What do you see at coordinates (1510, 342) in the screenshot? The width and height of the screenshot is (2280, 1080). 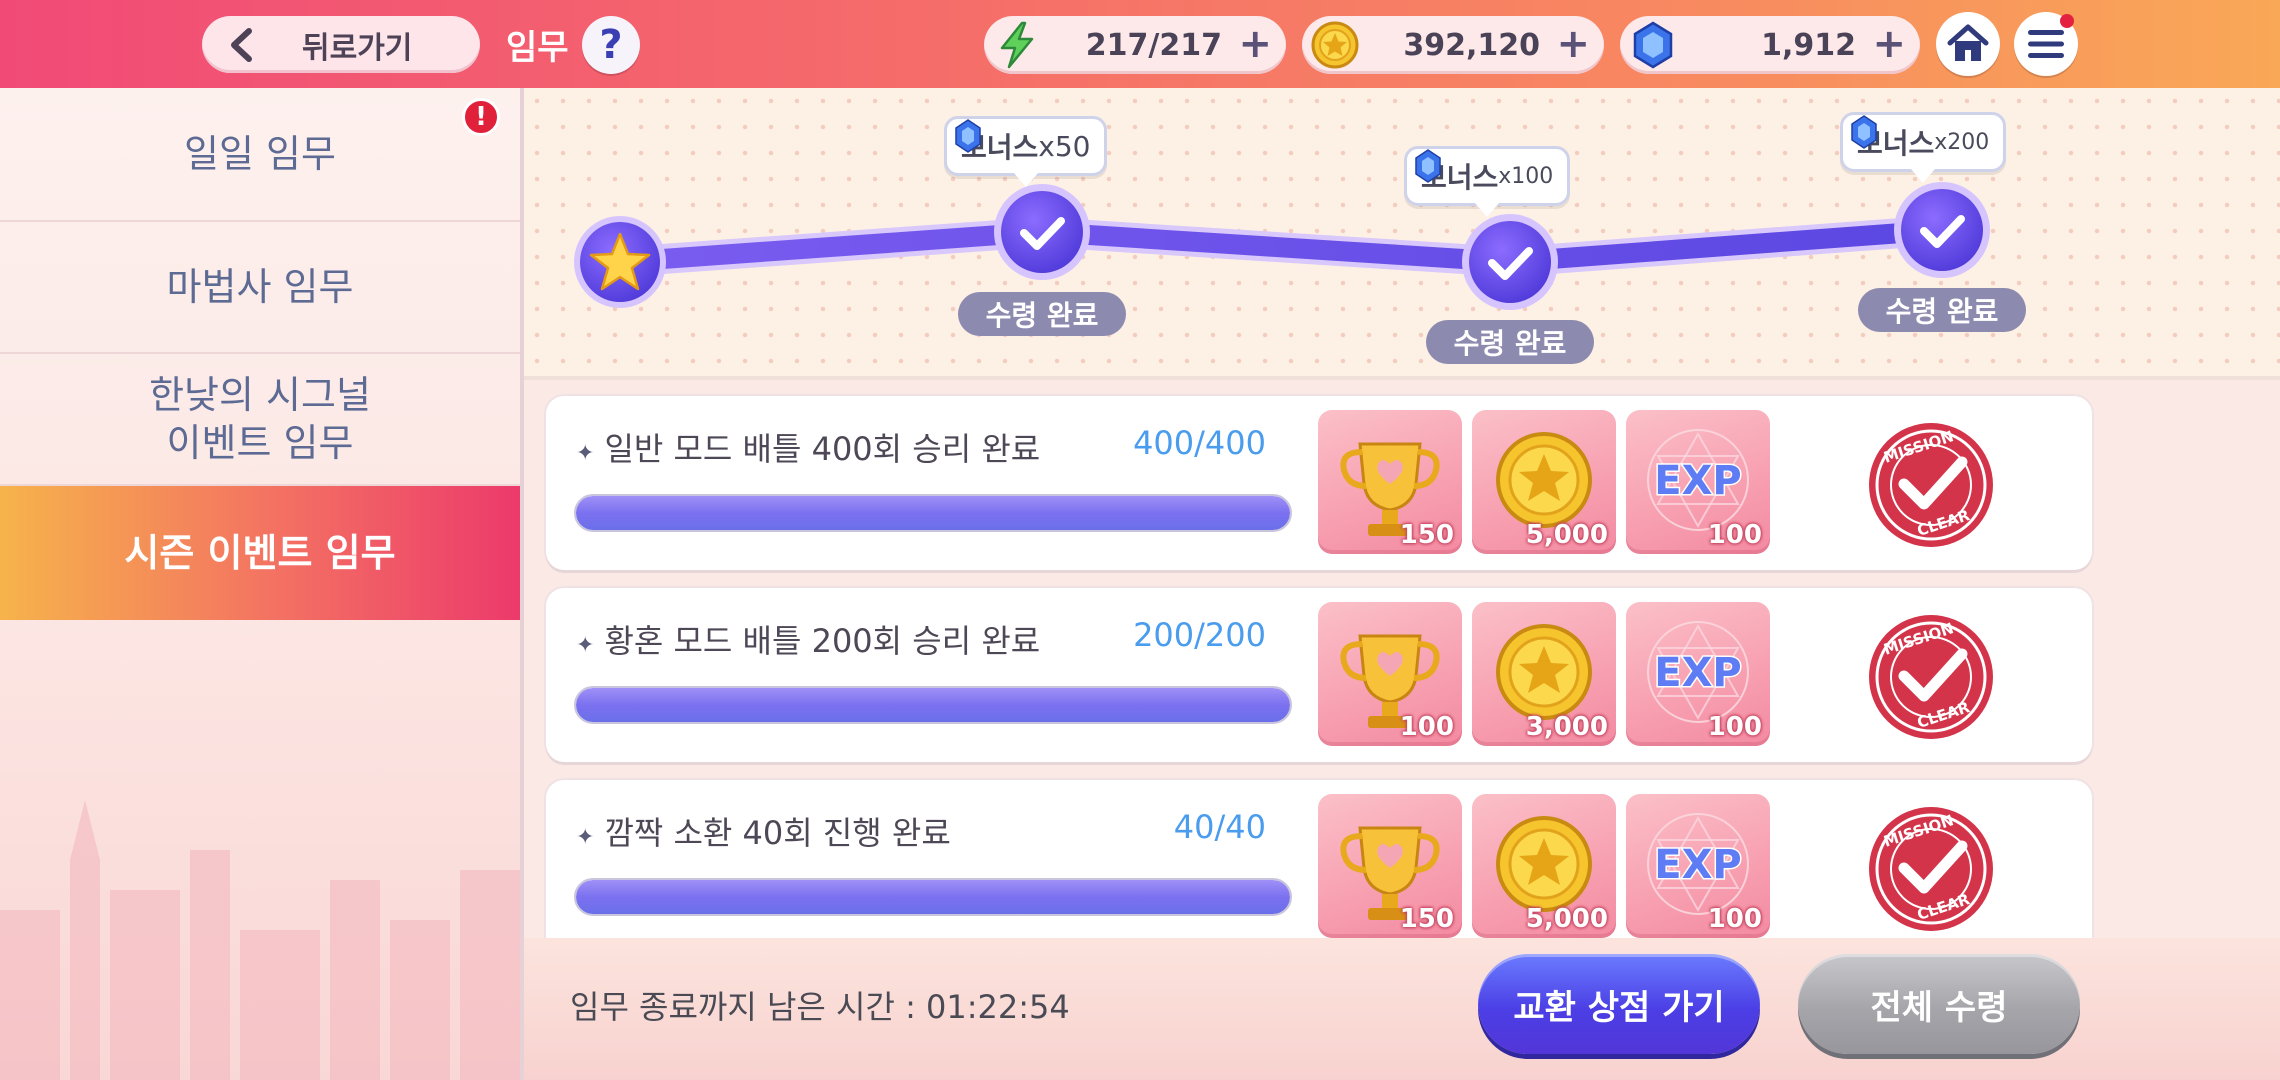 I see `milestone-2-status: 수령 완료` at bounding box center [1510, 342].